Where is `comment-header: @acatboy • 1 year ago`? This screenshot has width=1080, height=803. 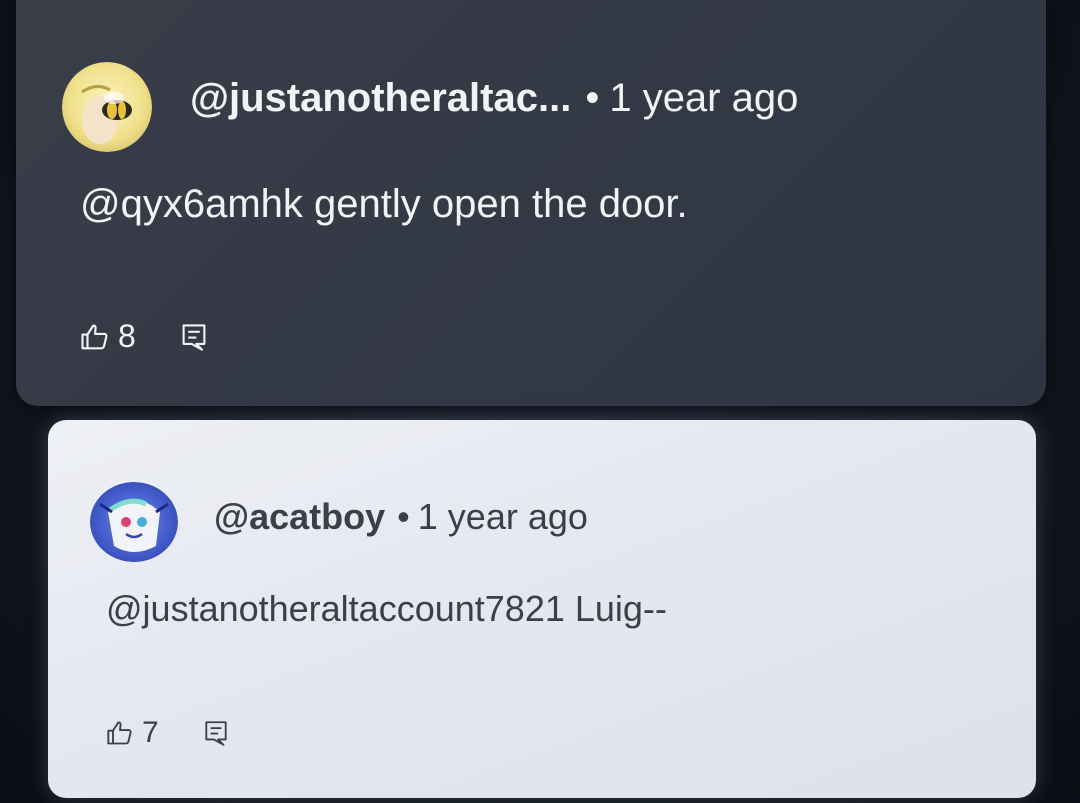 comment-header: @acatboy • 1 year ago is located at coordinates (401, 517).